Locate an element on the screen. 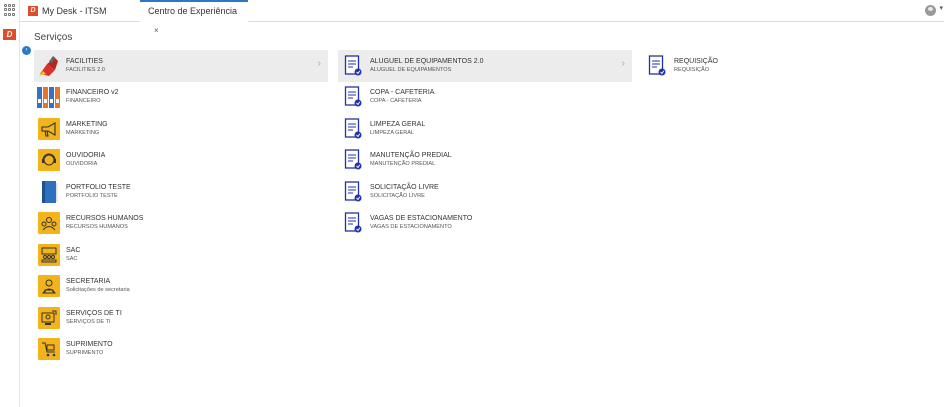 The image size is (944, 407). tab-label: My Desk - ITSM is located at coordinates (74, 11).